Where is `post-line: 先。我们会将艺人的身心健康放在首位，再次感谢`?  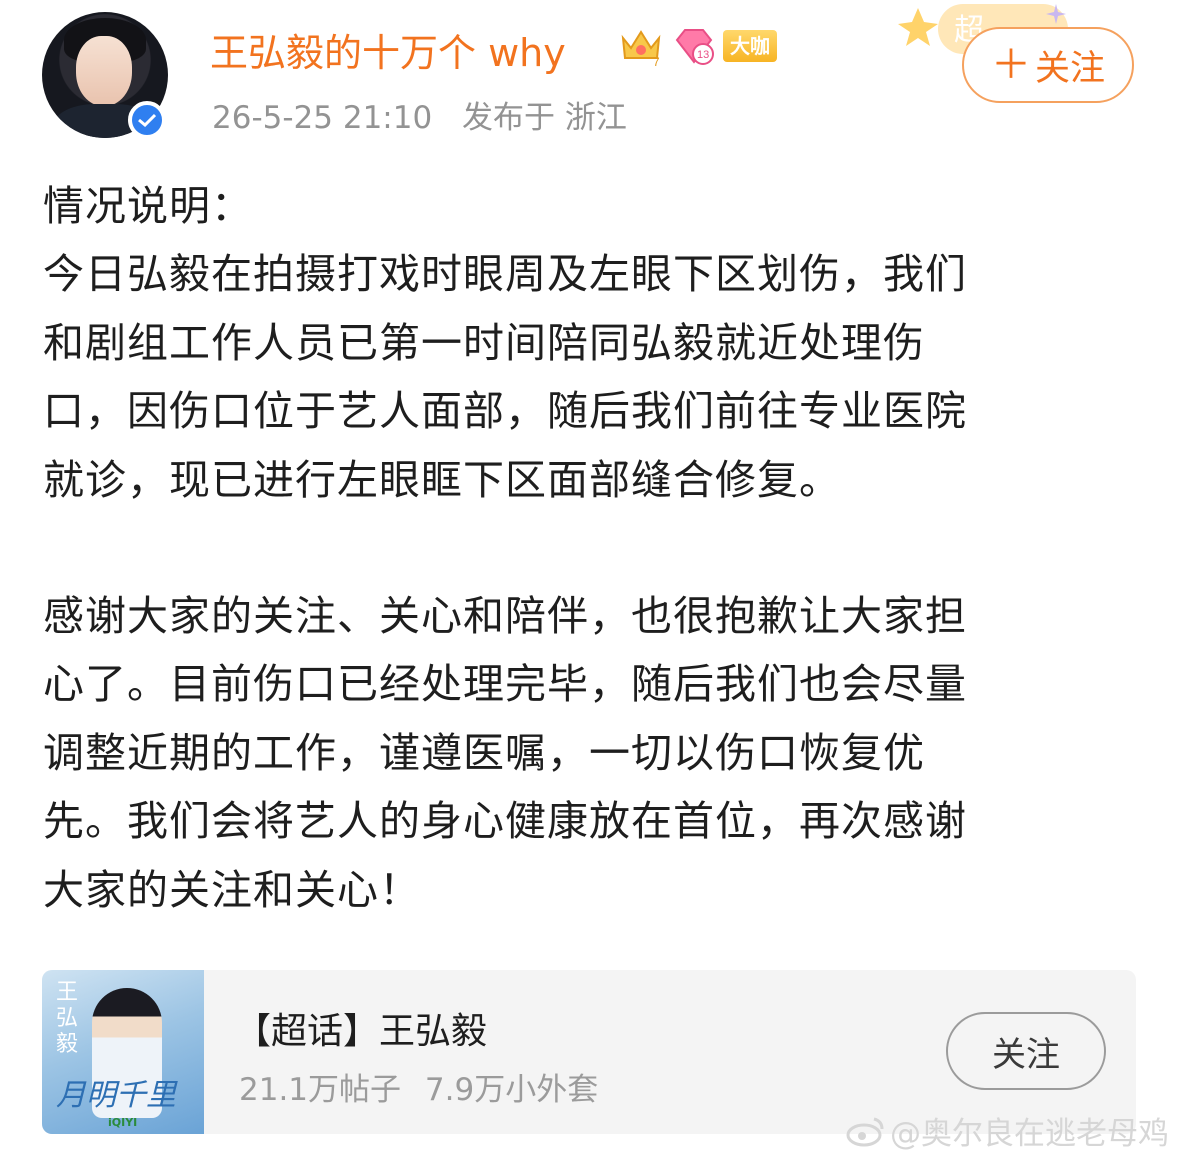 post-line: 先。我们会将艺人的身心健康放在首位，再次感谢 is located at coordinates (505, 821).